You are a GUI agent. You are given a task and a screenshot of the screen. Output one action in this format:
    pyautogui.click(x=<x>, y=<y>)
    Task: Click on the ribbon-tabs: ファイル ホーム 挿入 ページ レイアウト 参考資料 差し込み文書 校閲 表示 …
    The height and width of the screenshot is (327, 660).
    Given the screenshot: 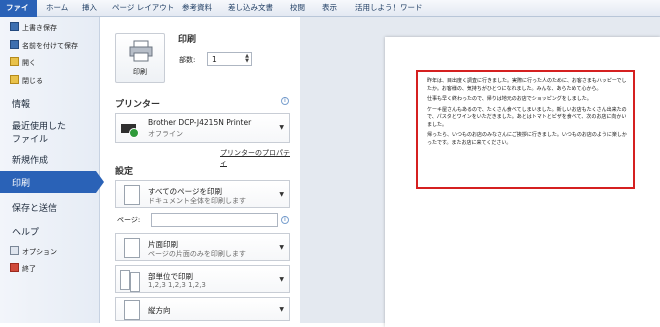 What is the action you would take?
    pyautogui.click(x=330, y=14)
    